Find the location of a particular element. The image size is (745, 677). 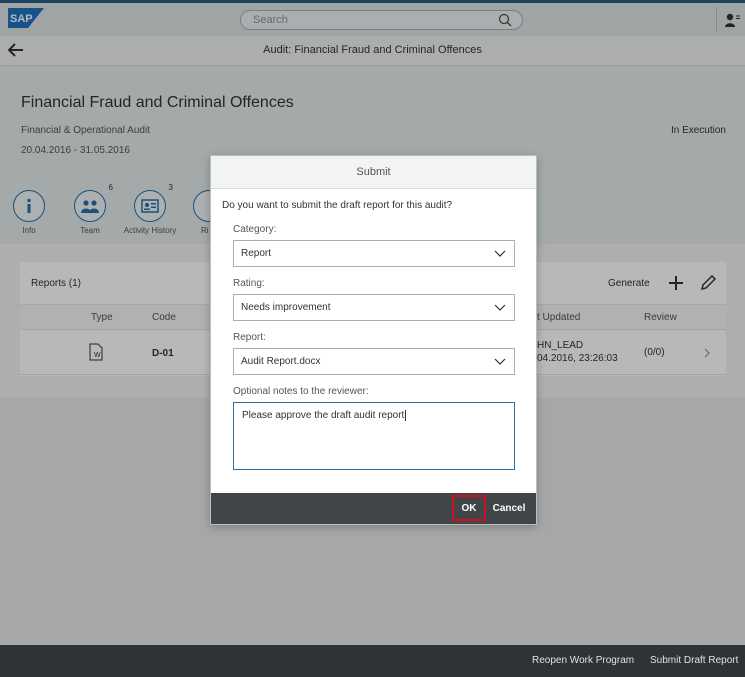

reopen-work-program-button: Reopen Work Program is located at coordinates (583, 660).